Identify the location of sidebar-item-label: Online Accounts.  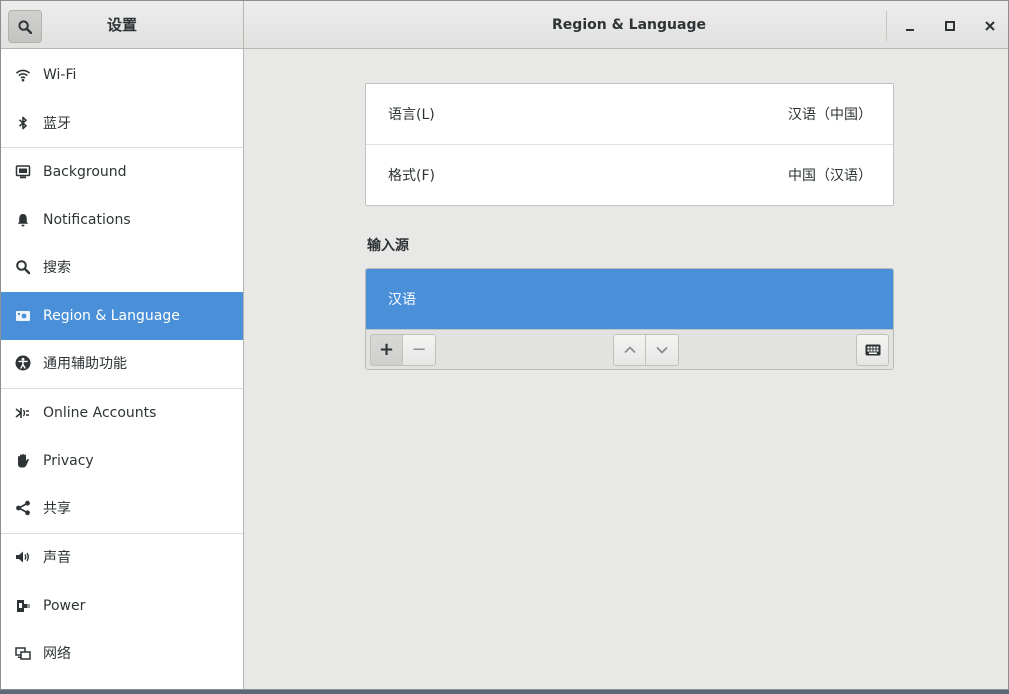
(100, 413).